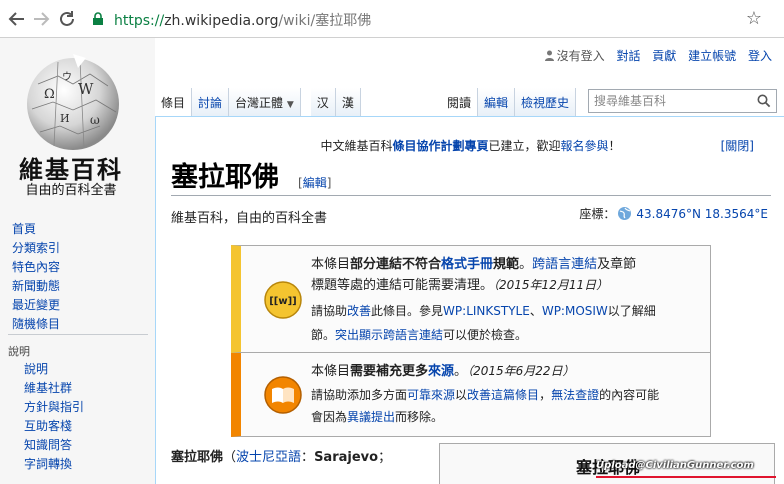 This screenshot has height=484, width=784. I want to click on book-icon, so click(283, 395).